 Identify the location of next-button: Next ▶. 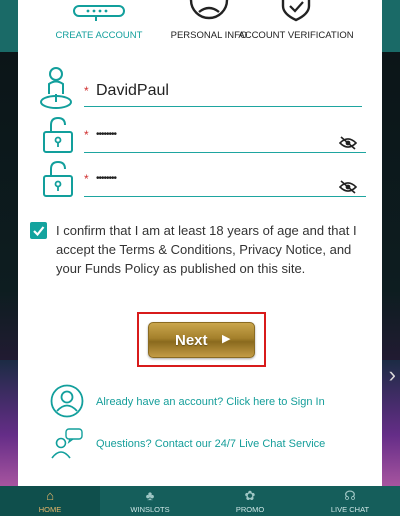
(201, 340).